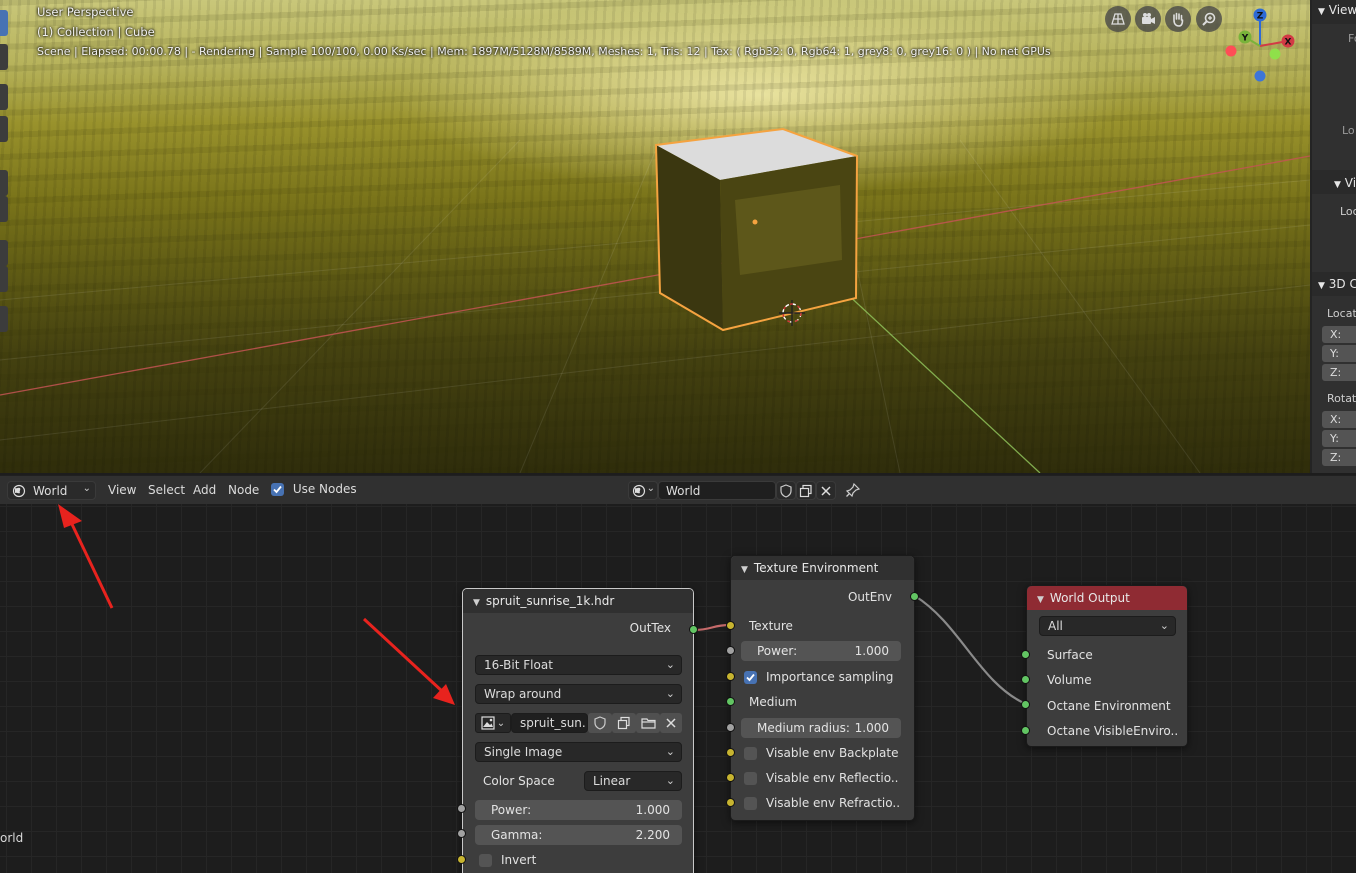  What do you see at coordinates (86, 556) in the screenshot?
I see `arrow-to-world-dropdown` at bounding box center [86, 556].